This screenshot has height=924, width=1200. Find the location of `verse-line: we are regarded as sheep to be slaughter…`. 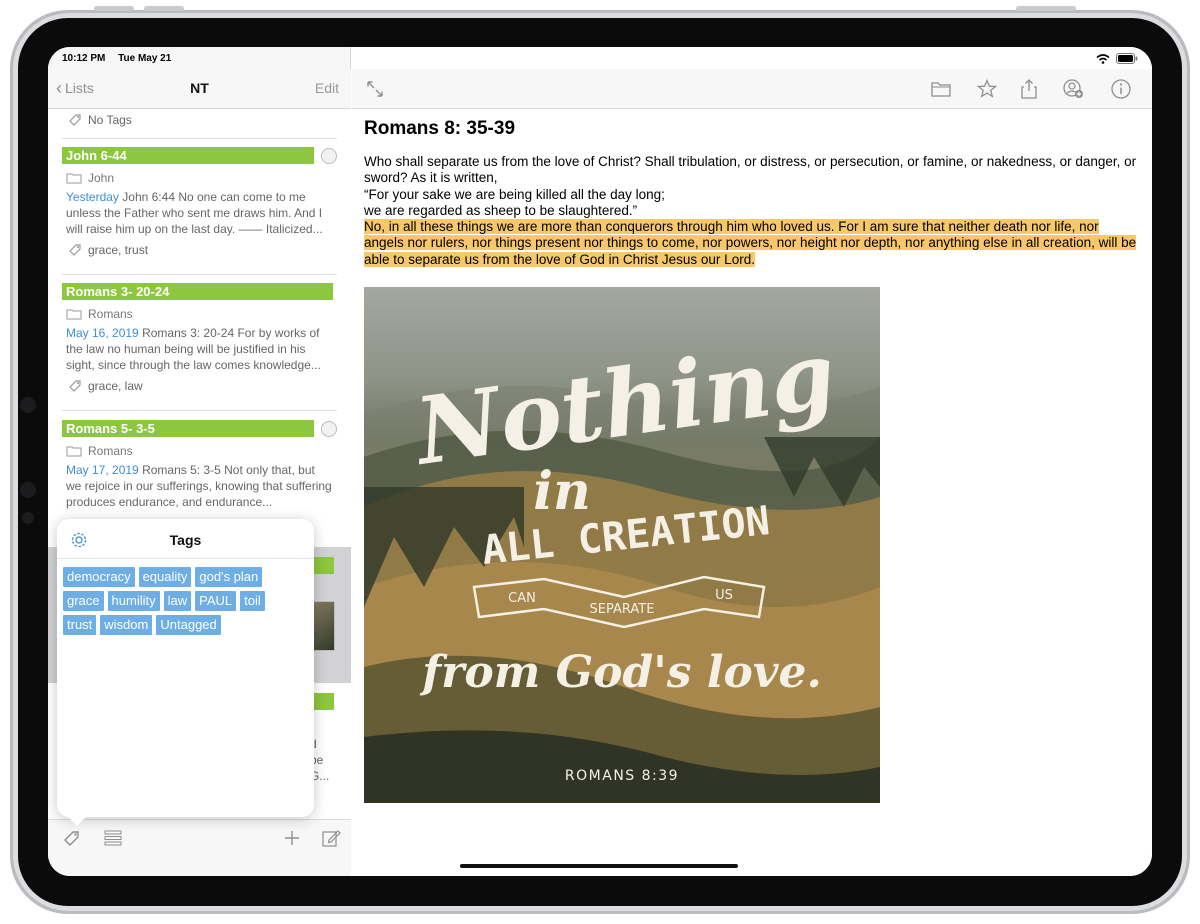

verse-line: we are regarded as sheep to be slaughter… is located at coordinates (501, 210).